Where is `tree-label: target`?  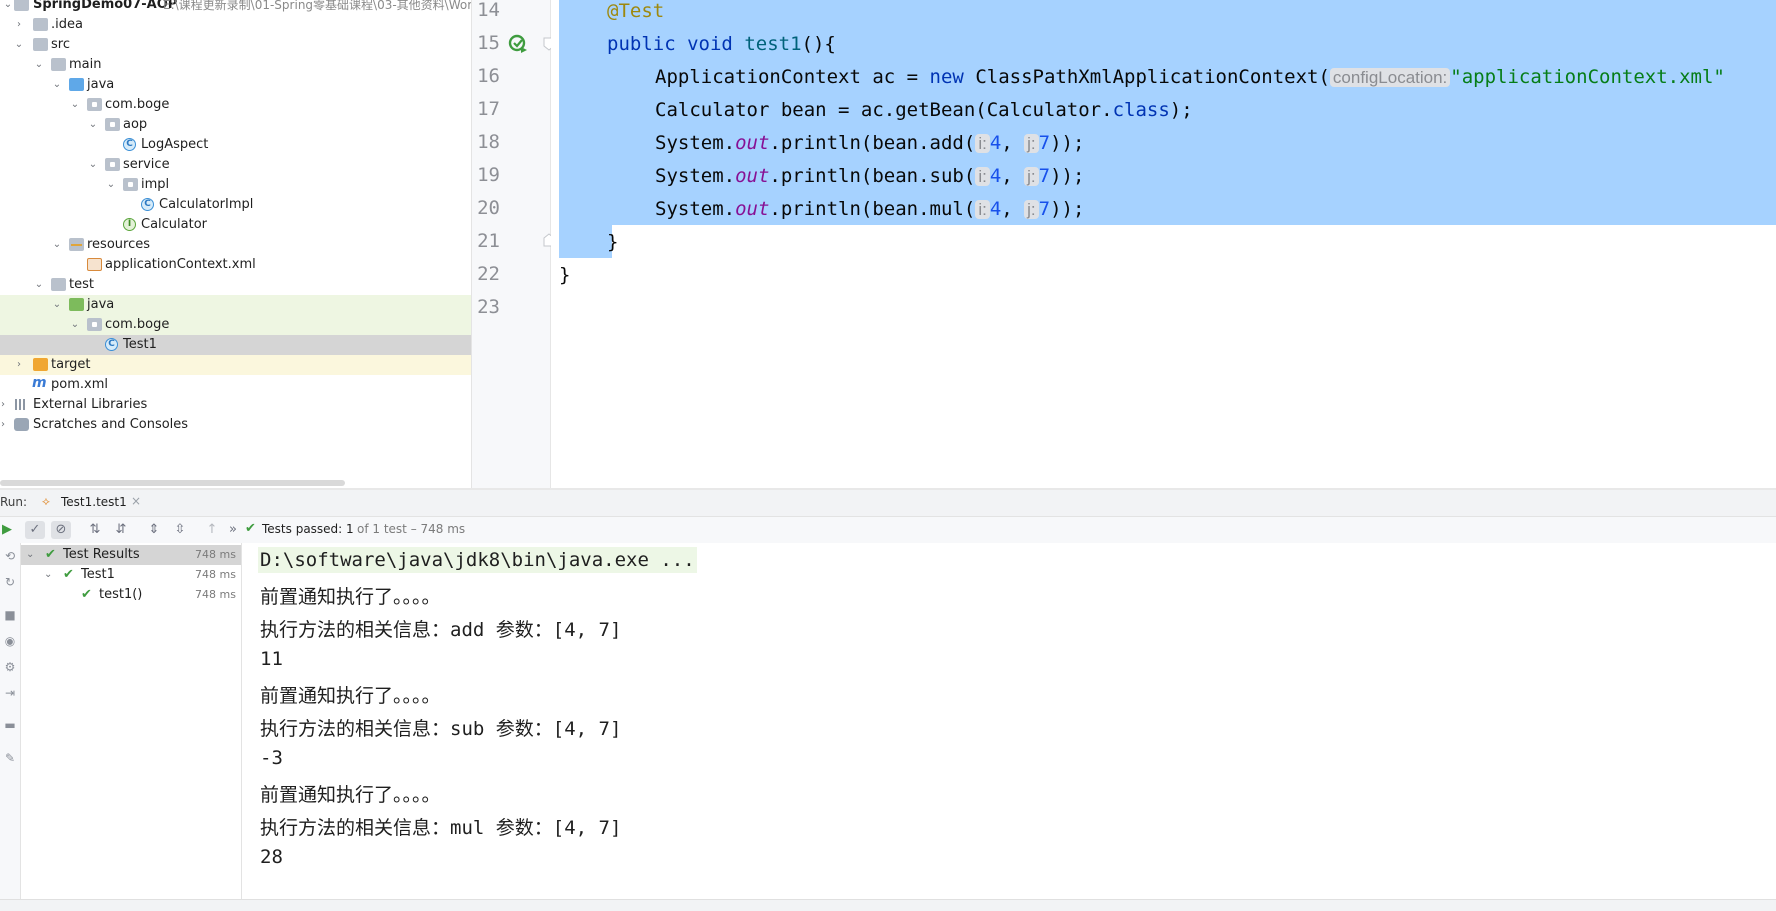
tree-label: target is located at coordinates (71, 364).